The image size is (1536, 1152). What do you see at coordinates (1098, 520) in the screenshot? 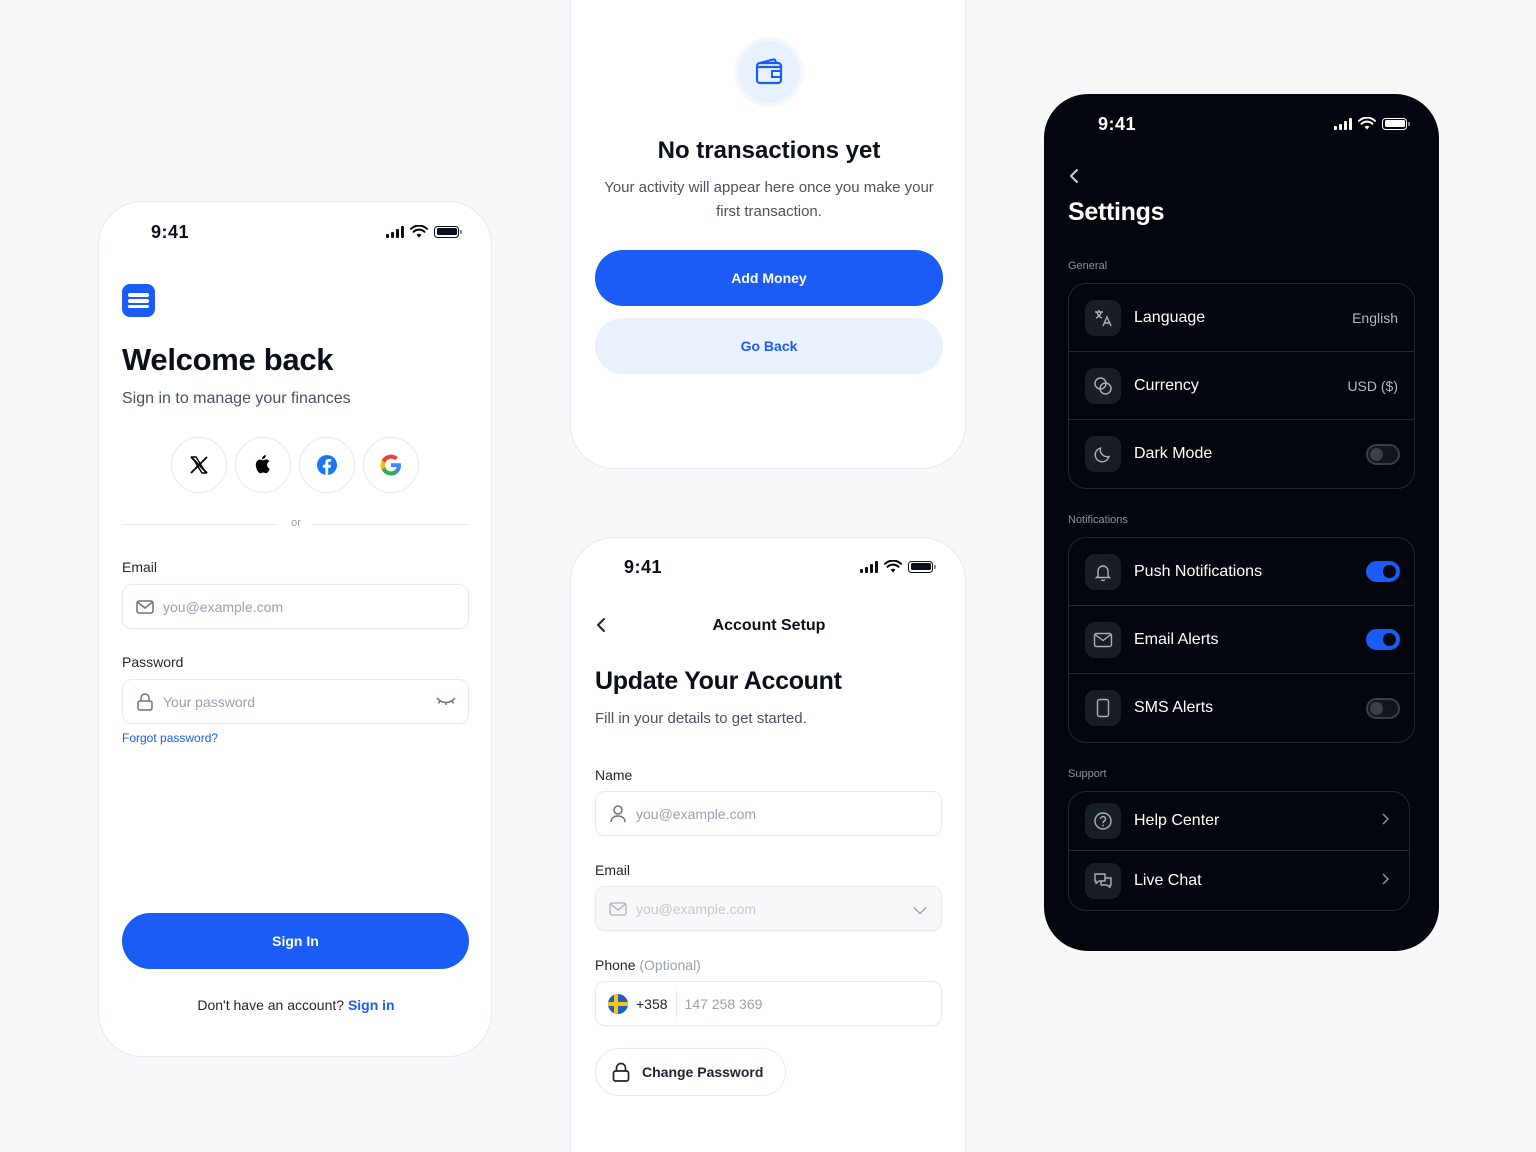
I see `section-notifications: Notifications` at bounding box center [1098, 520].